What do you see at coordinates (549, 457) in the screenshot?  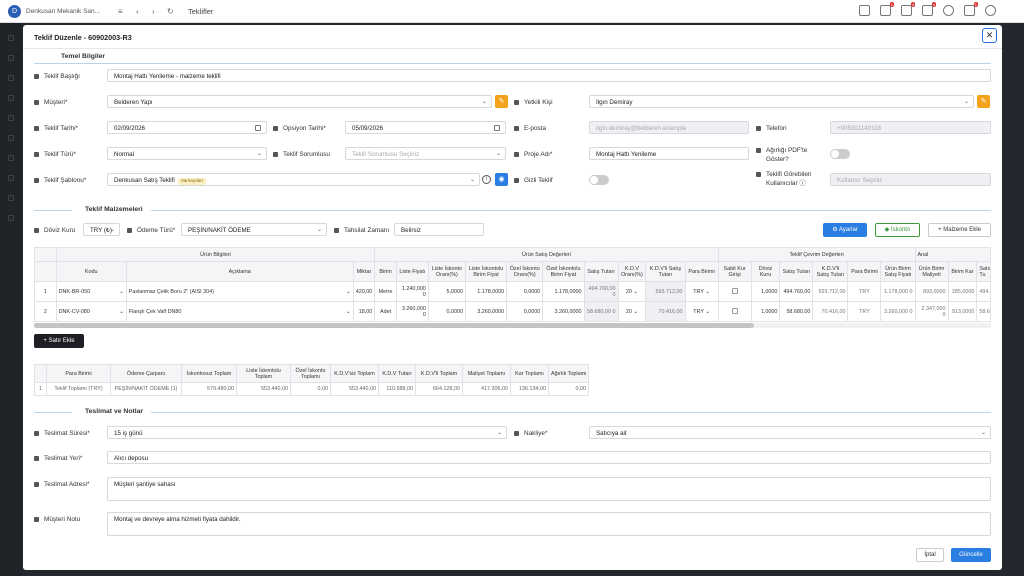 I see `delivery-place-input: Alıcı deposu` at bounding box center [549, 457].